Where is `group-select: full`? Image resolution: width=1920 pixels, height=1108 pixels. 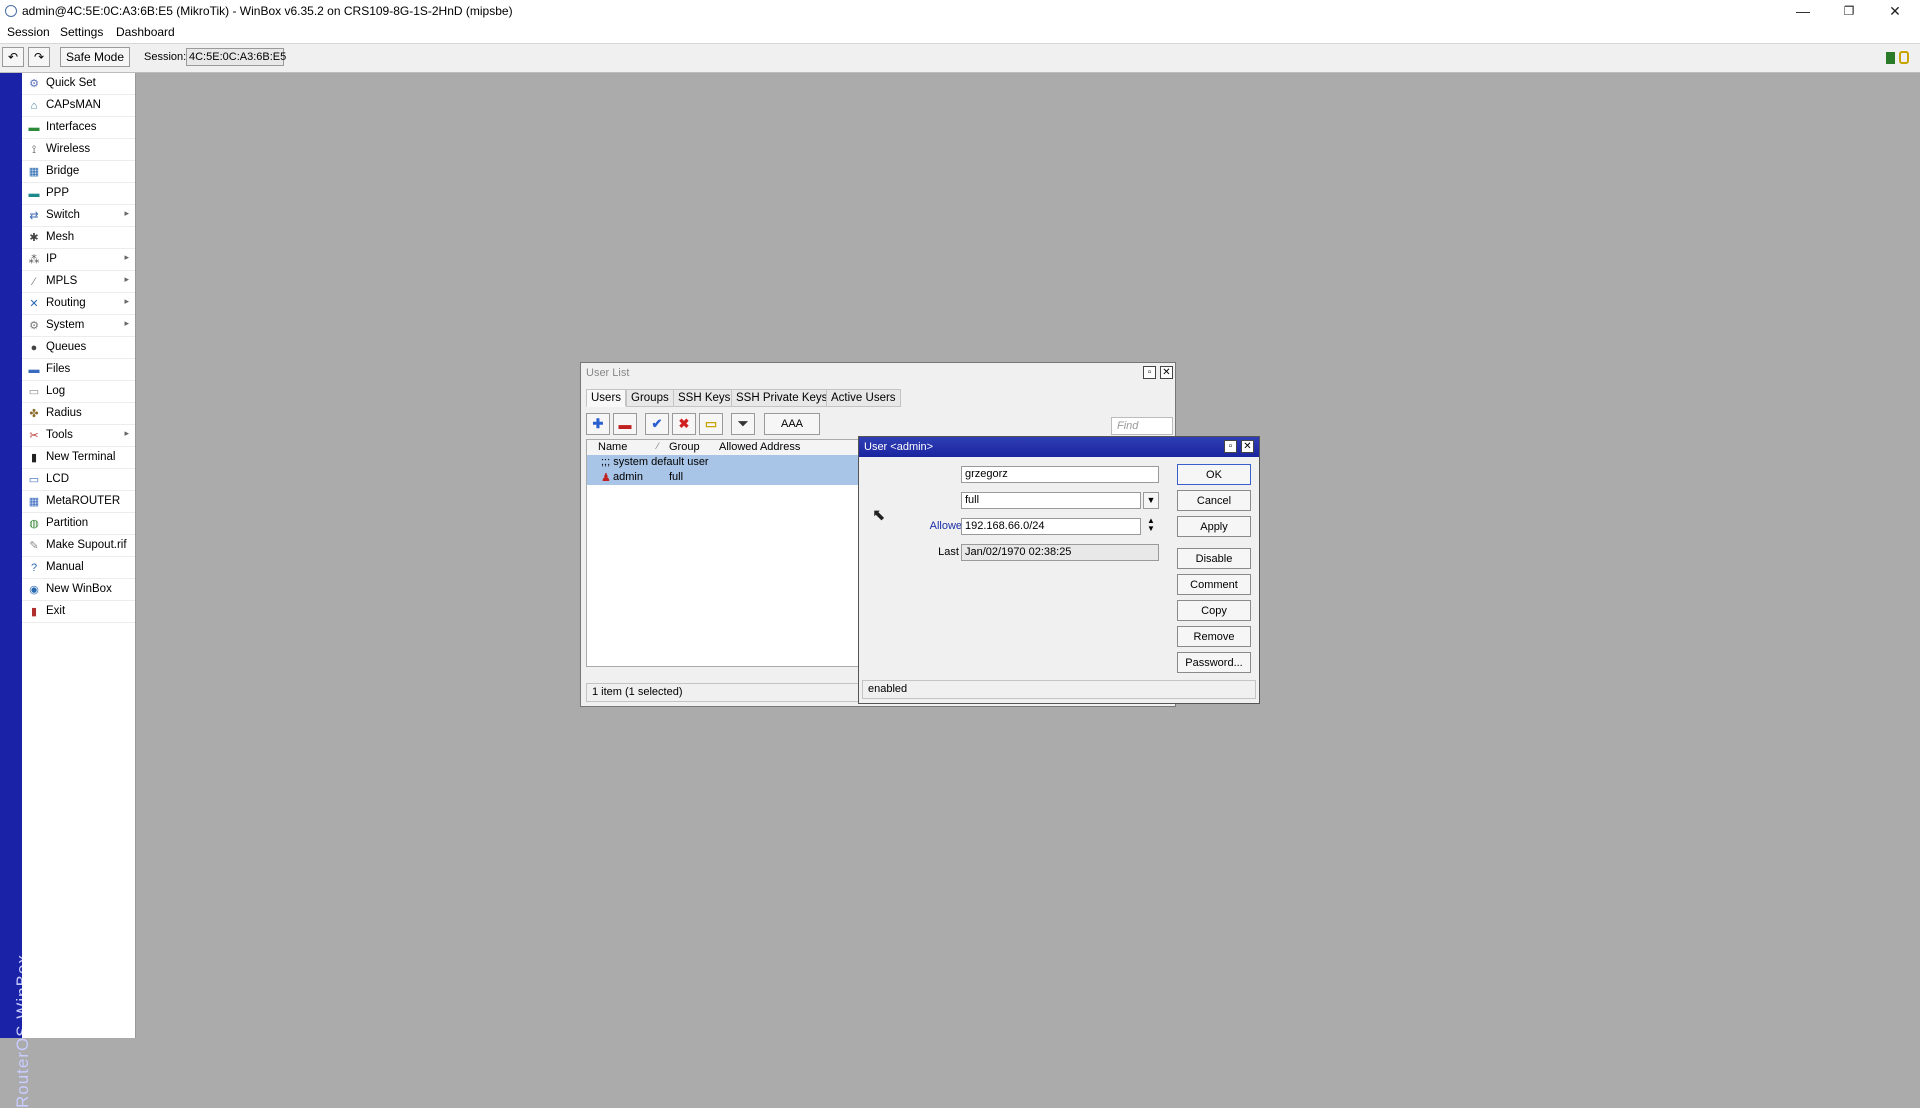
group-select: full is located at coordinates (1051, 500).